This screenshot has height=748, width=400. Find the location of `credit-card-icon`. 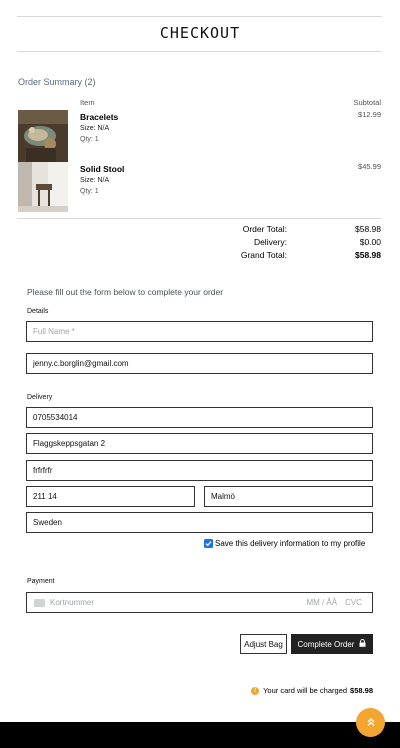

credit-card-icon is located at coordinates (39, 602).